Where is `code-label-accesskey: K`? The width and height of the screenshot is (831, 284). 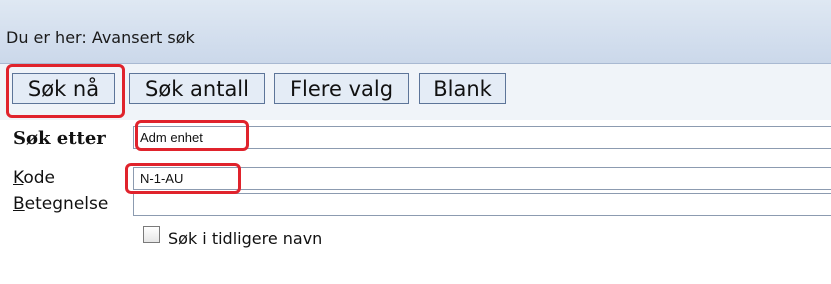 code-label-accesskey: K is located at coordinates (18, 178).